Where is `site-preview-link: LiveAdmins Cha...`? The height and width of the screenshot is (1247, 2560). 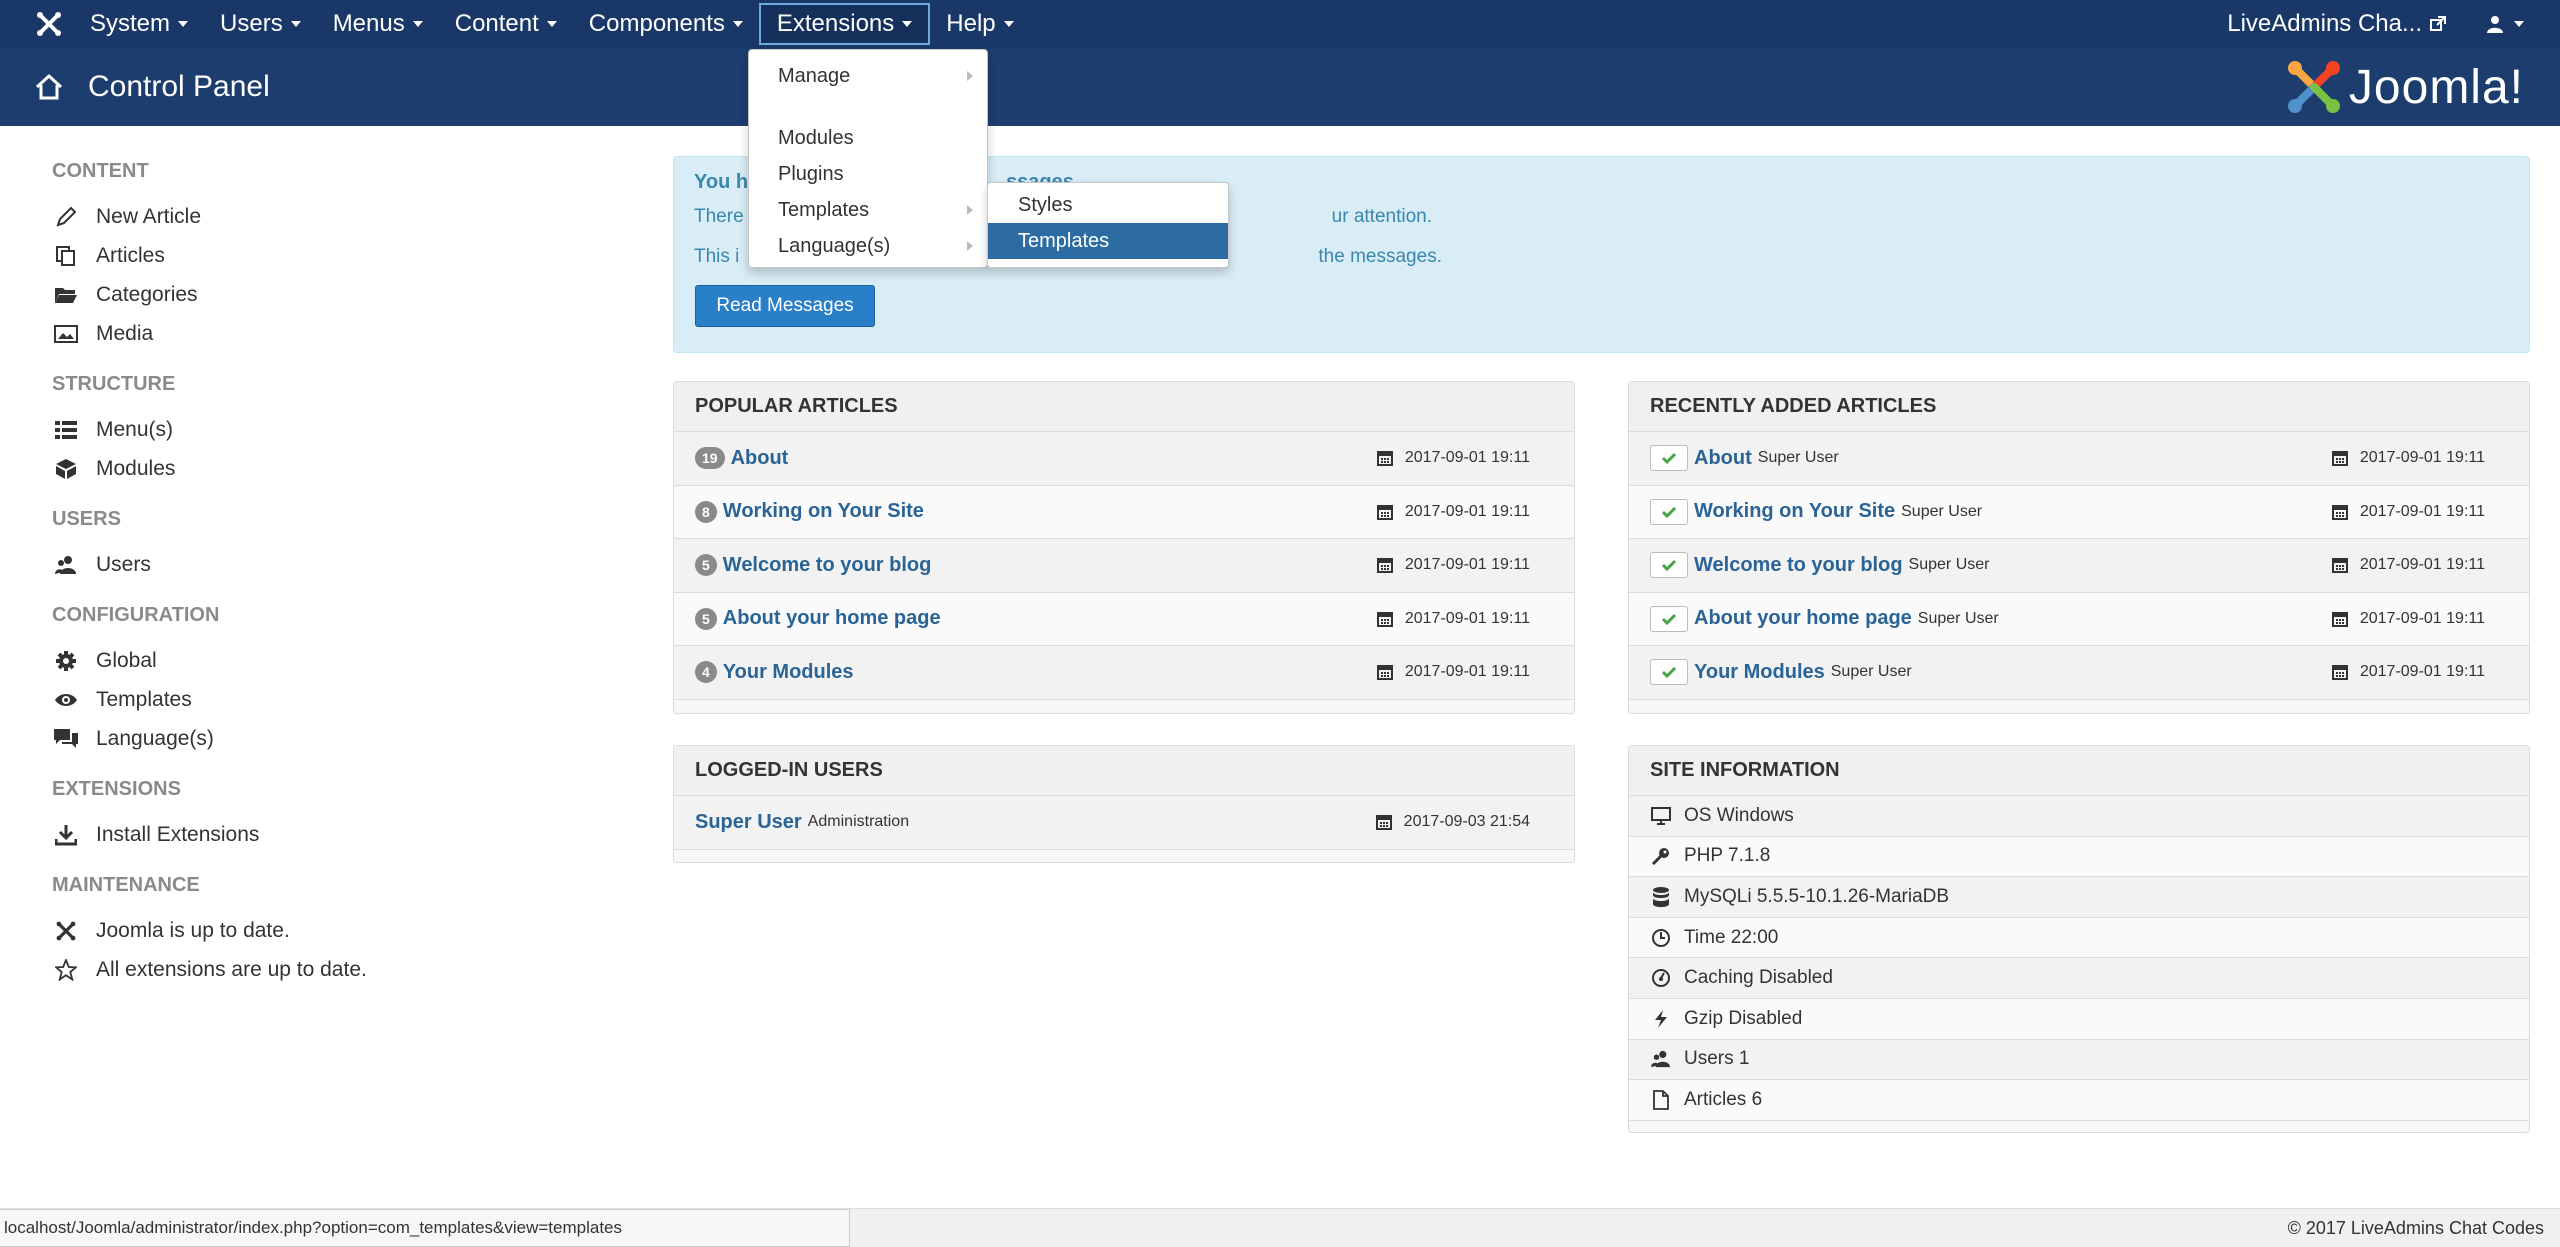 site-preview-link: LiveAdmins Cha... is located at coordinates (2336, 24).